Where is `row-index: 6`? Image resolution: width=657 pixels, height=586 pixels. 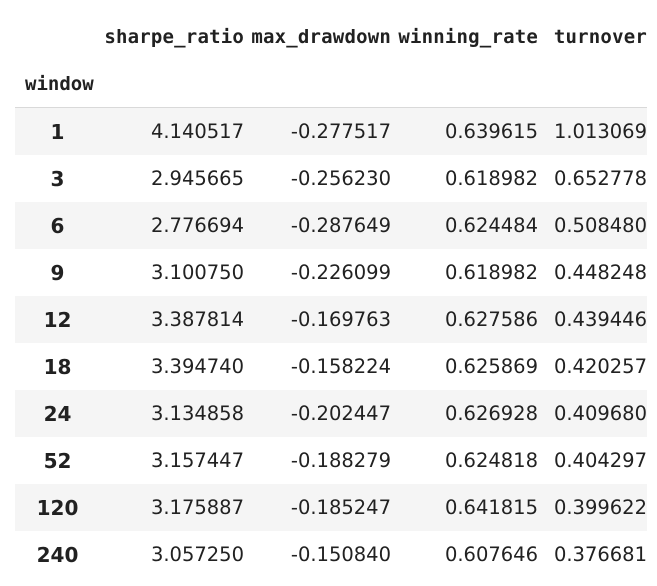
row-index: 6 is located at coordinates (57, 225).